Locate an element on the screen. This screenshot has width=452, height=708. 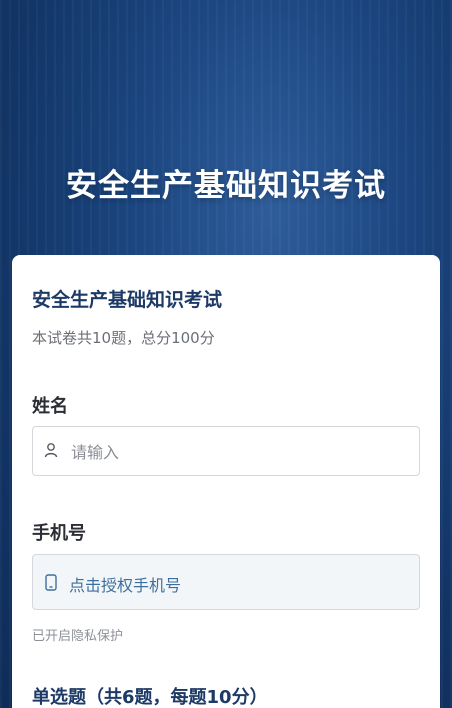
name-input is located at coordinates (241, 452).